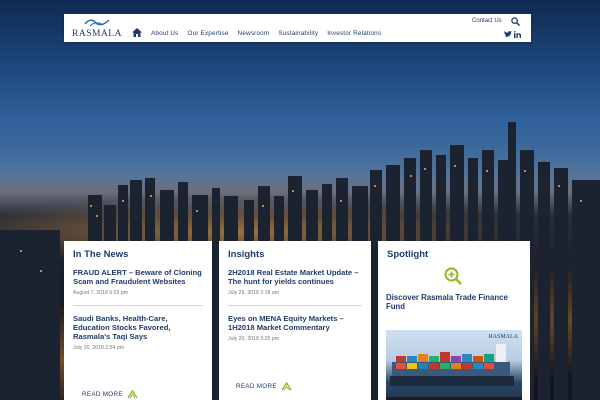  I want to click on nav-item-newsroom: Newsroom, so click(254, 33).